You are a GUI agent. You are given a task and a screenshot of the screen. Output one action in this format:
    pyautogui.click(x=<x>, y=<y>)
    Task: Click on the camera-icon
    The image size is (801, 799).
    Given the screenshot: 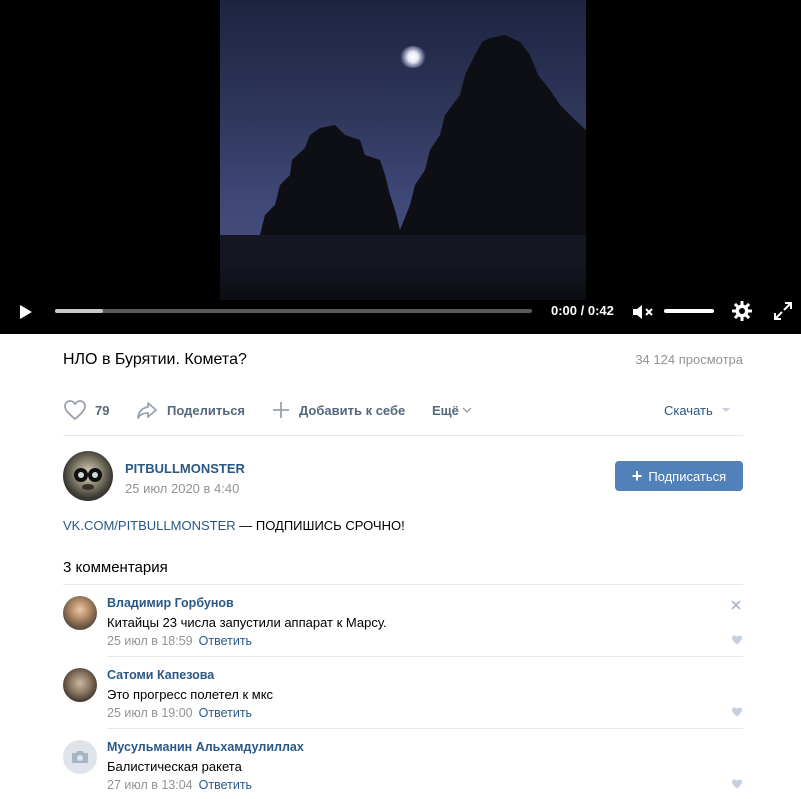 What is the action you would take?
    pyautogui.click(x=80, y=757)
    